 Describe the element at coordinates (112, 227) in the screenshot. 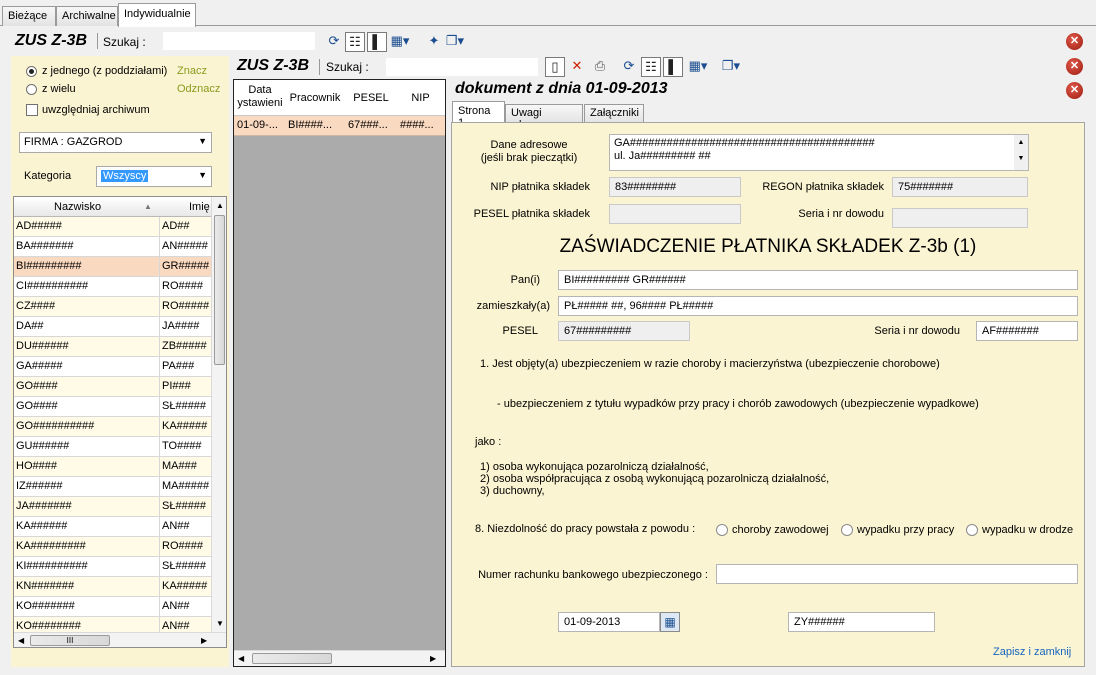

I see `table-row: AD##### AD##` at that location.